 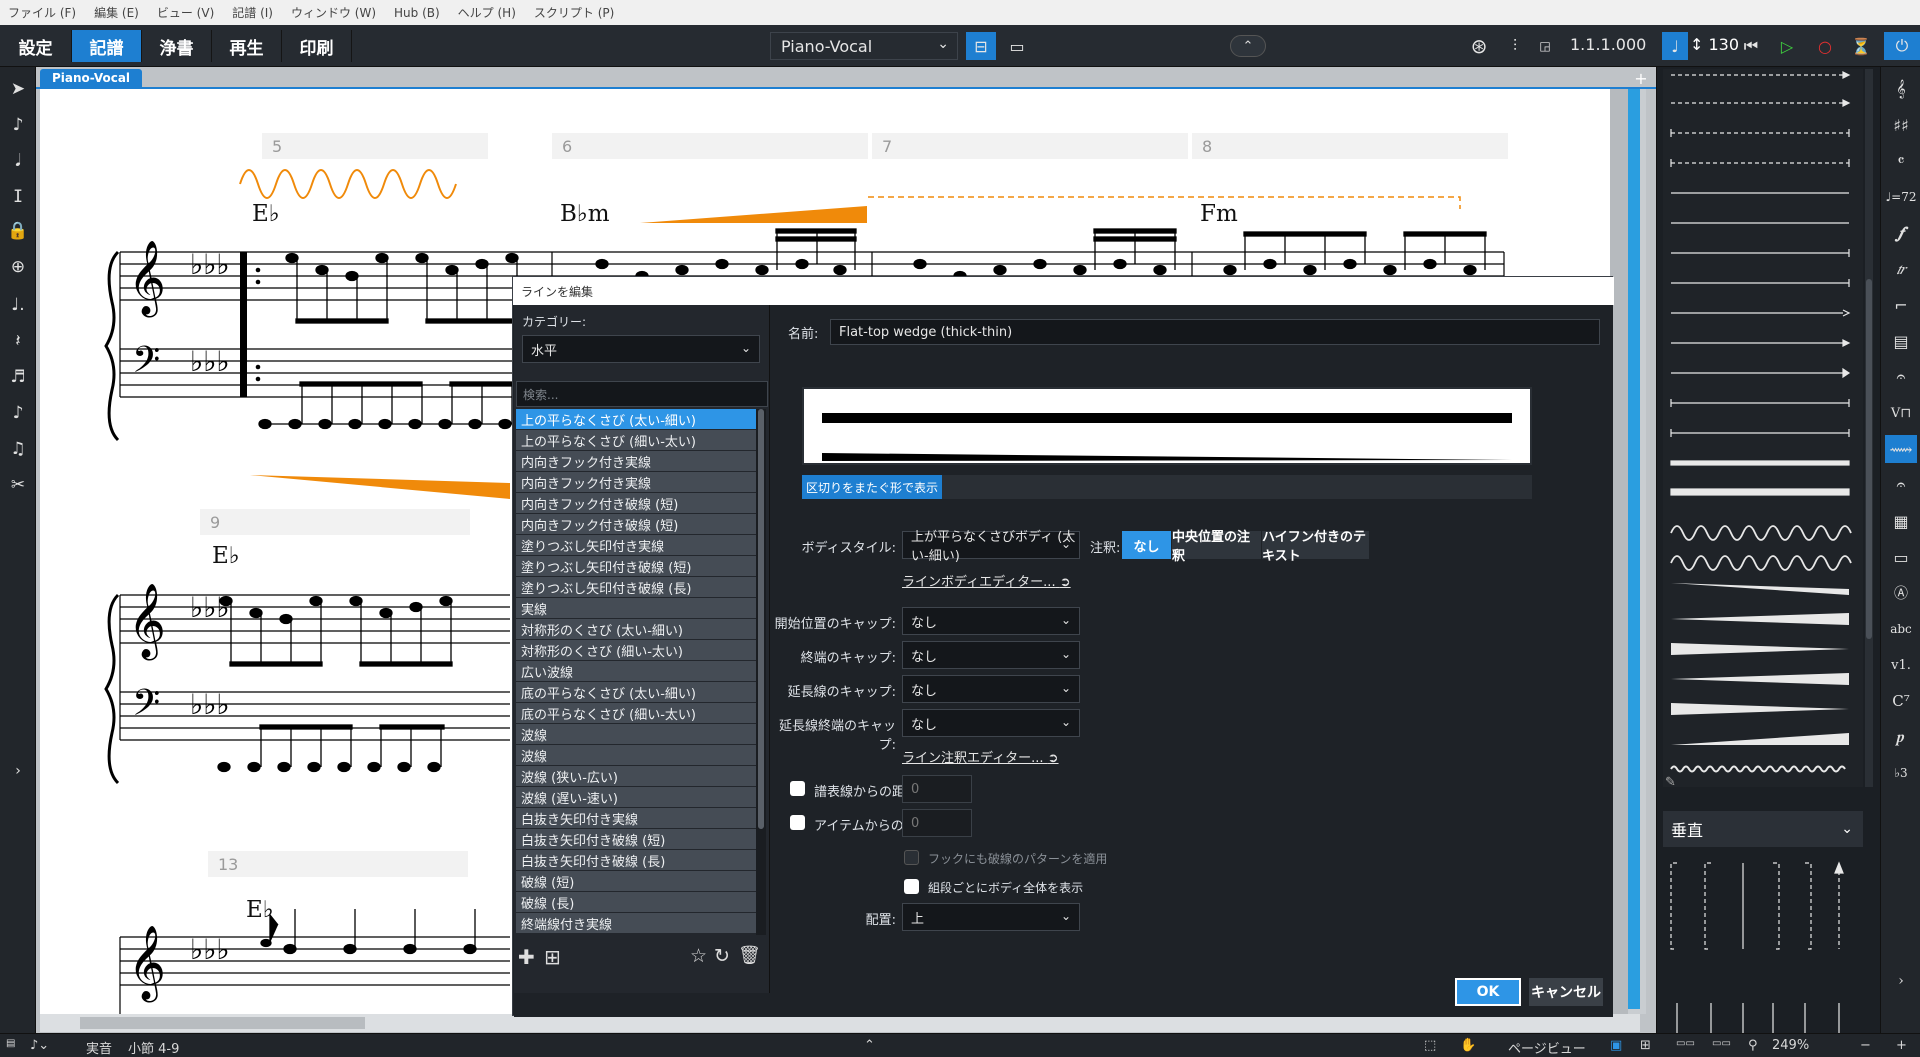 I want to click on body-editor-link: ラインボディエディター... ➲, so click(x=986, y=580).